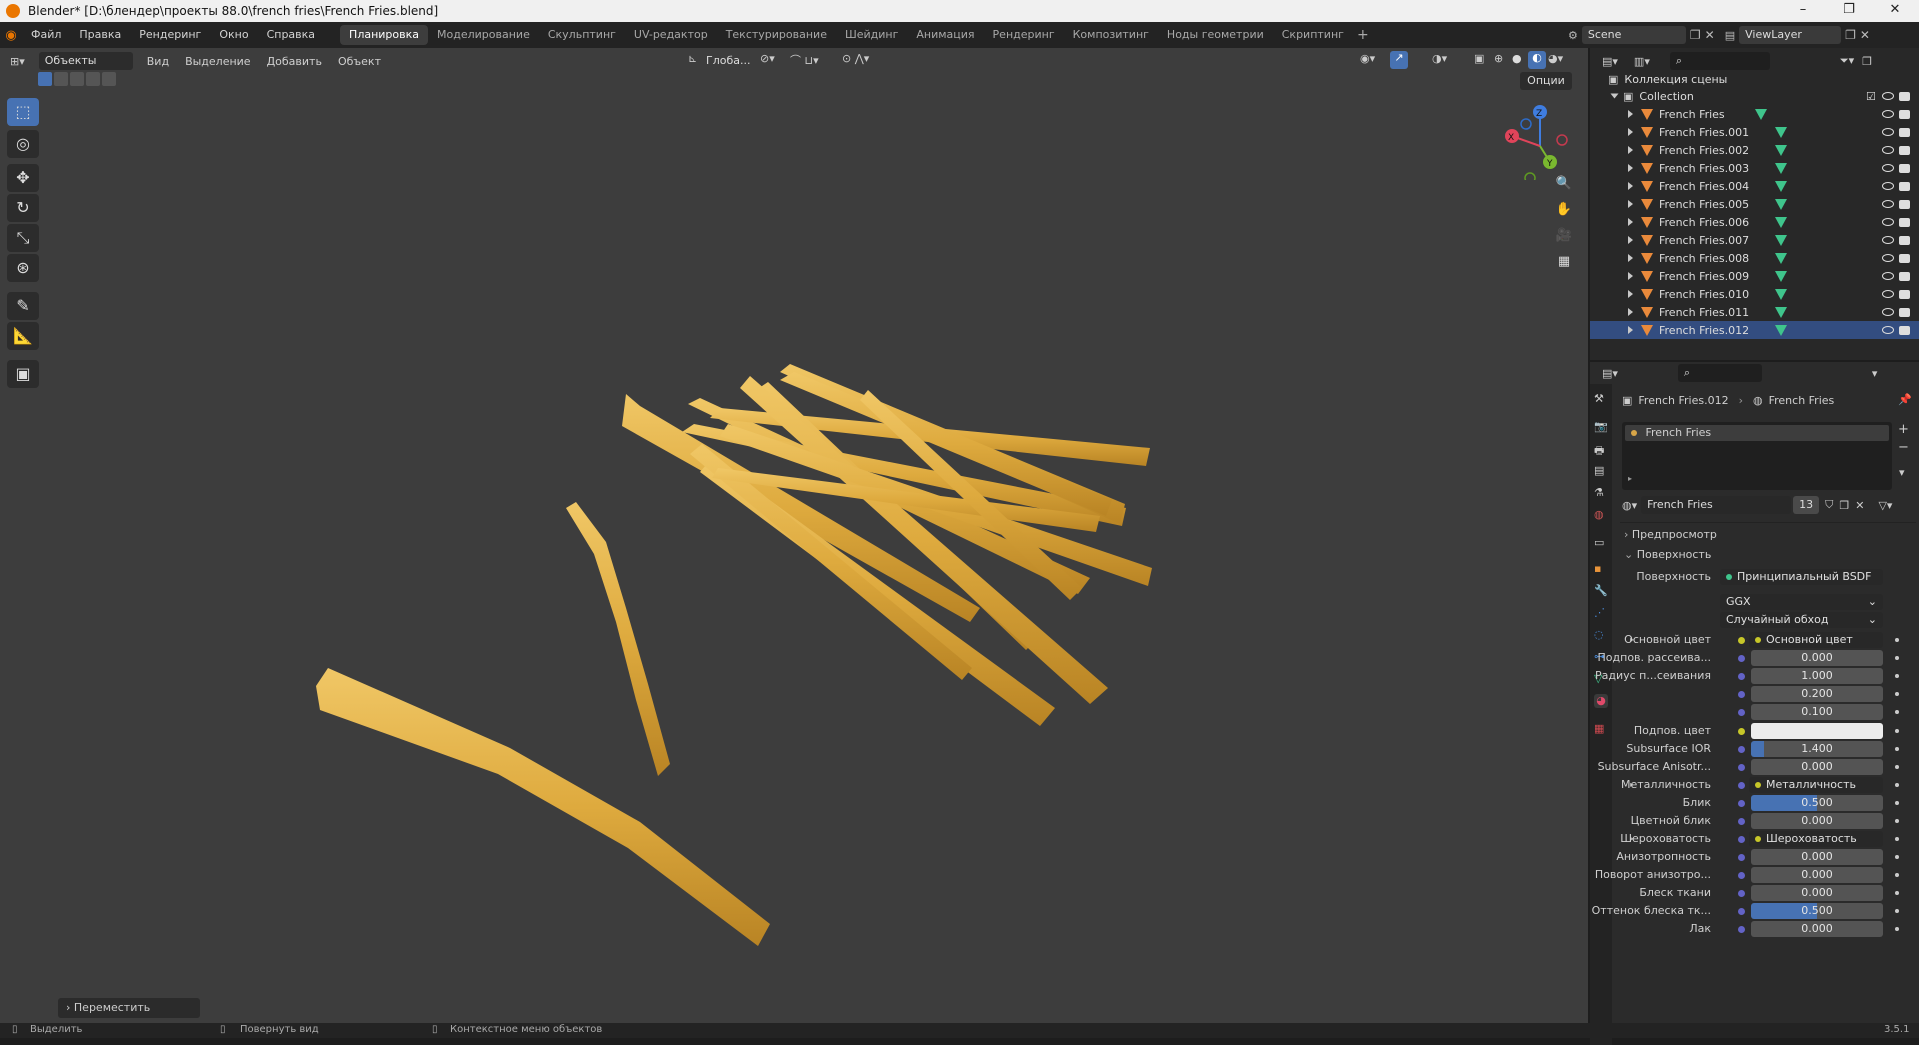 The image size is (1919, 1045). I want to click on workspace-tab: Скульптинг, so click(582, 35).